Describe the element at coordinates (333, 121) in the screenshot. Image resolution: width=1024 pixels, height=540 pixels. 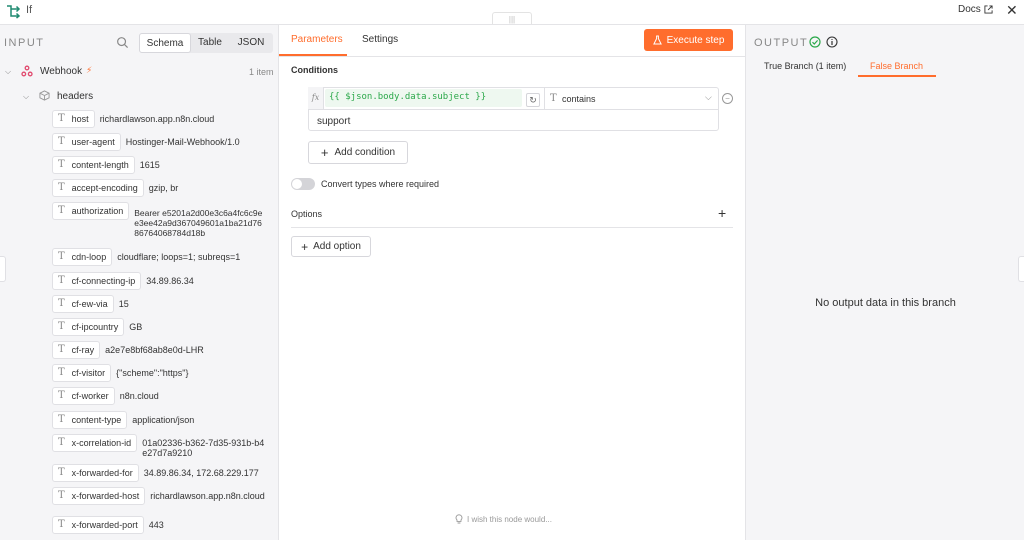
I see `right-value-input: support` at that location.